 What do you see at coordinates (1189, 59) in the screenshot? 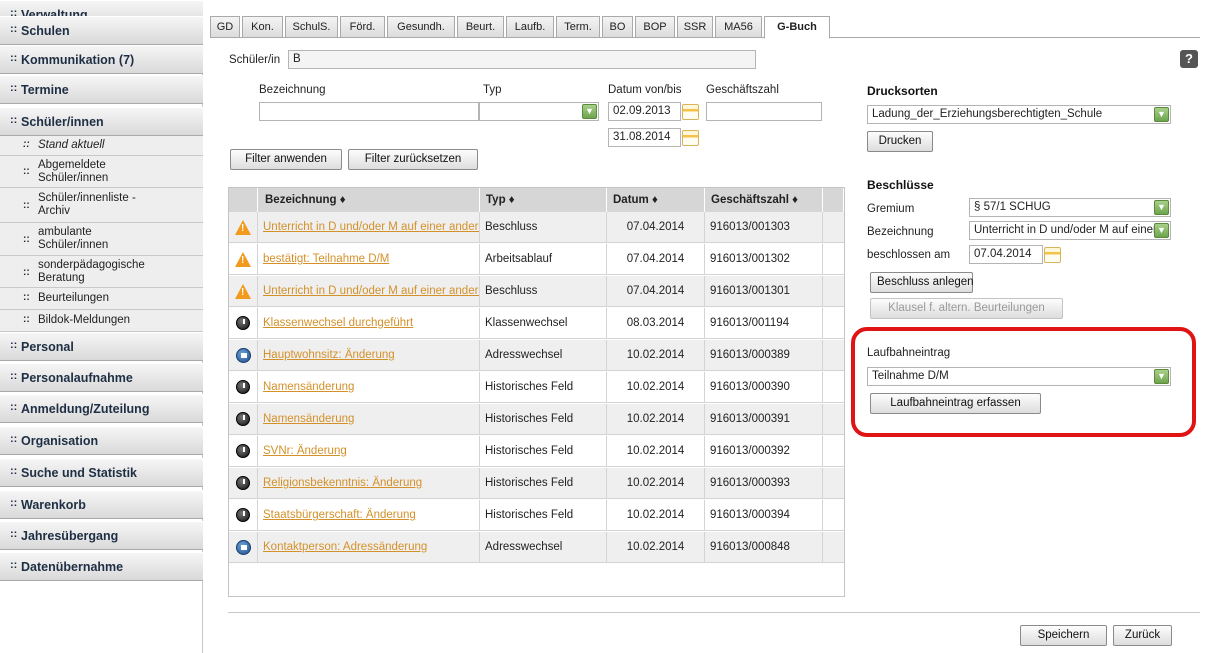
I see `help-icon: ?` at bounding box center [1189, 59].